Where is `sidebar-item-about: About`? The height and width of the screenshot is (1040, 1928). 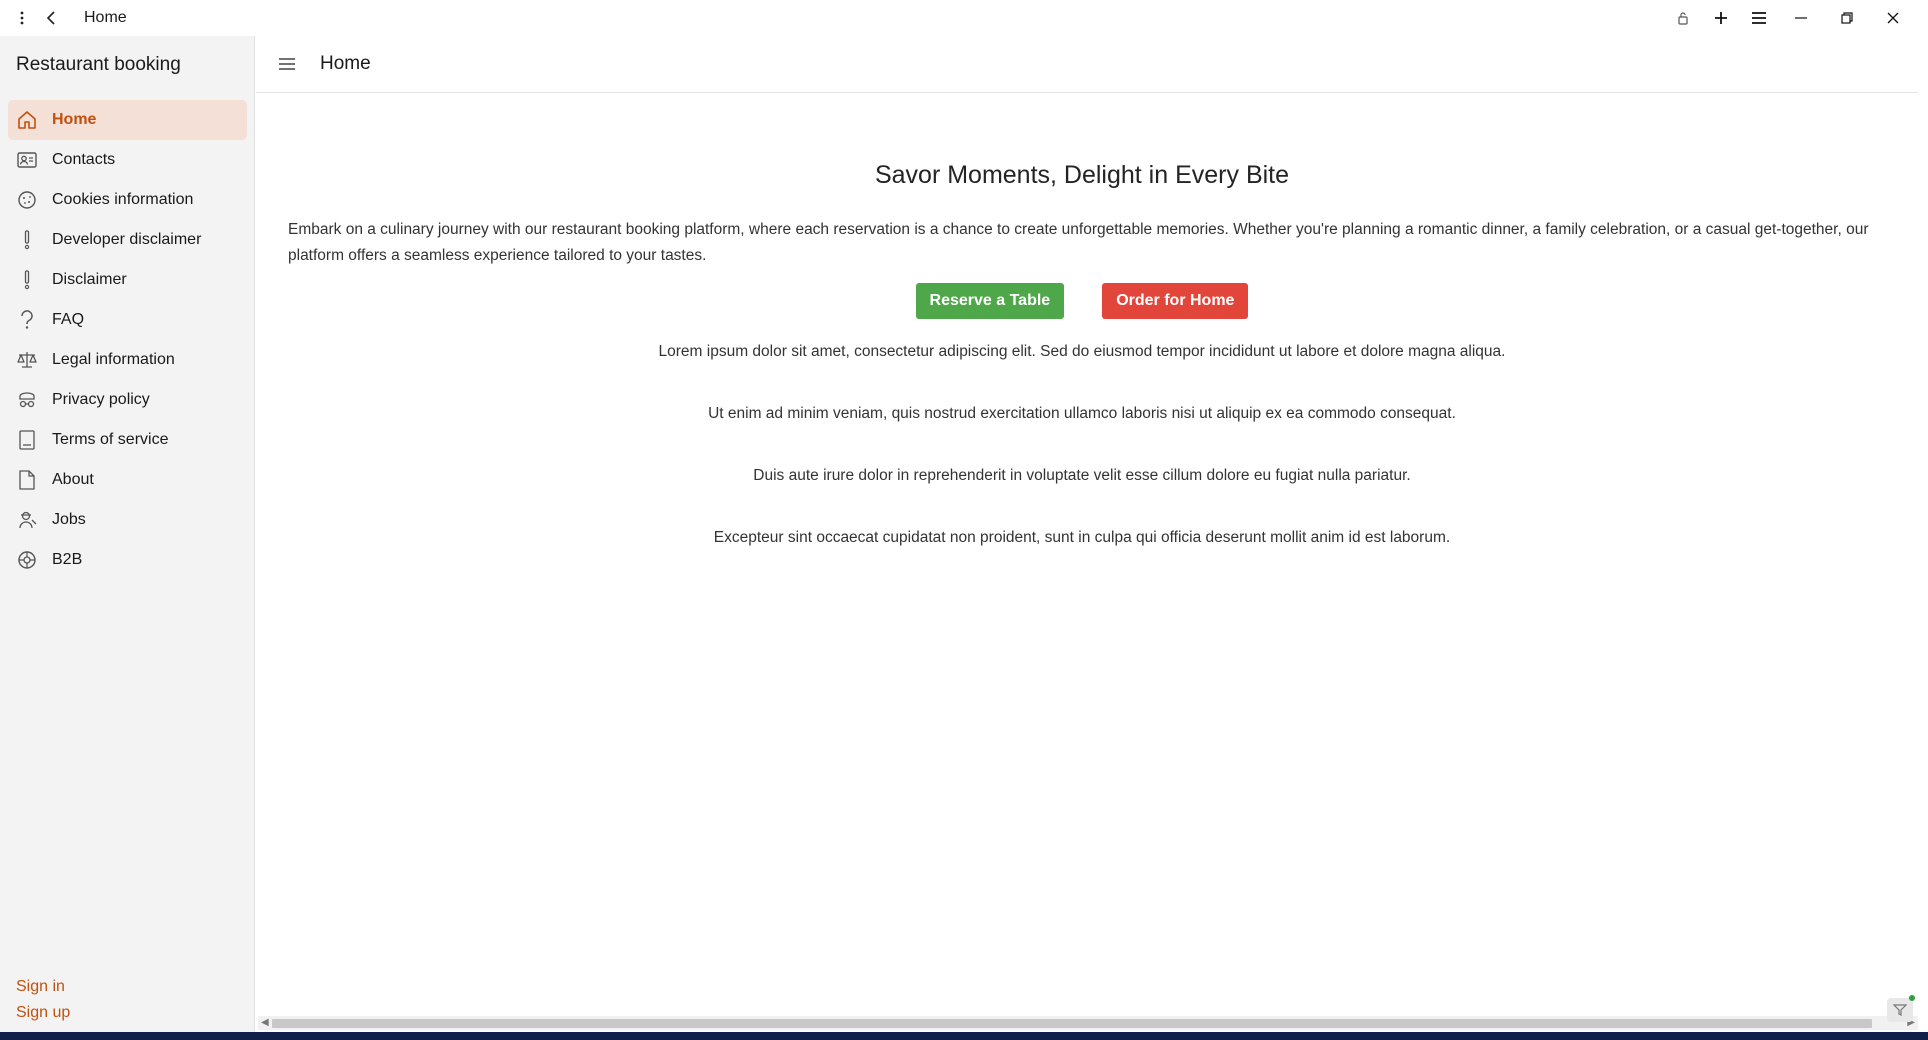 sidebar-item-about: About is located at coordinates (127, 480).